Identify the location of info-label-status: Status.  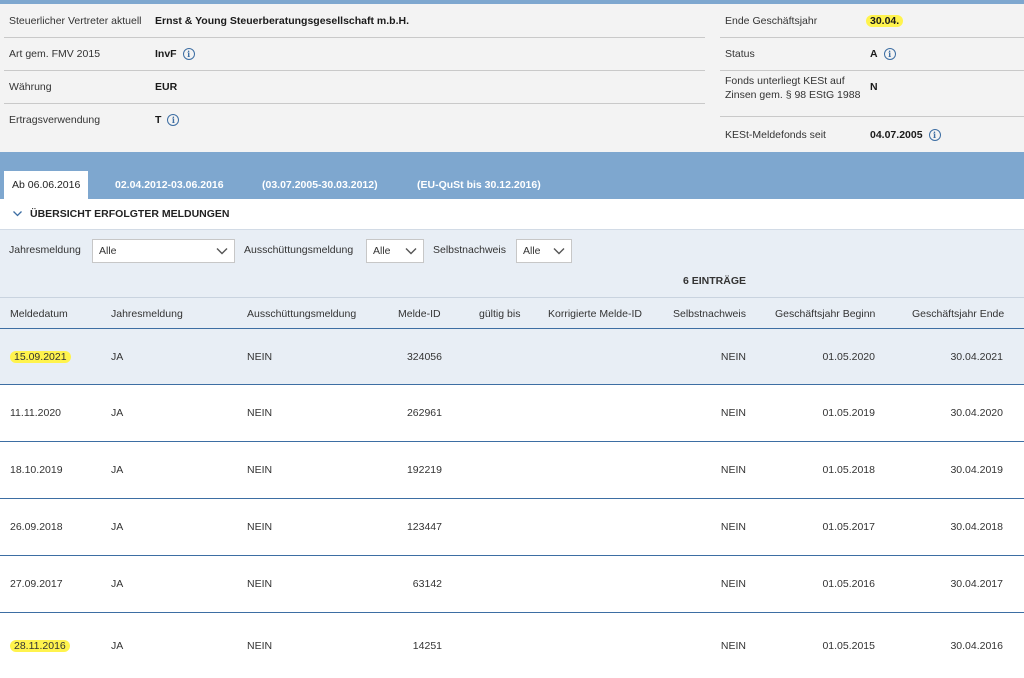
(740, 53).